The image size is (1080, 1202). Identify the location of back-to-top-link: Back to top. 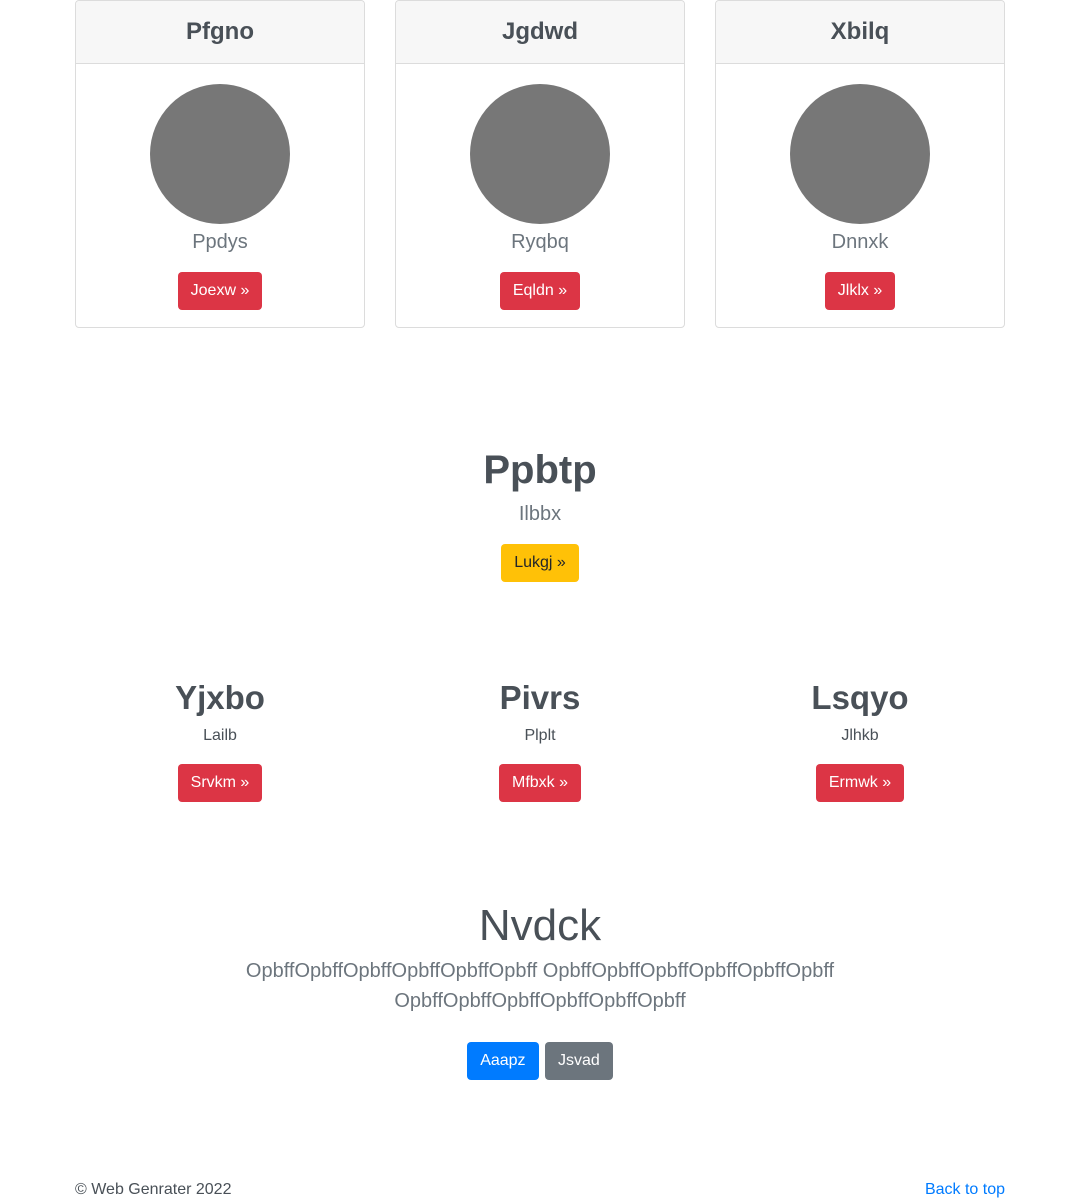
(965, 1190).